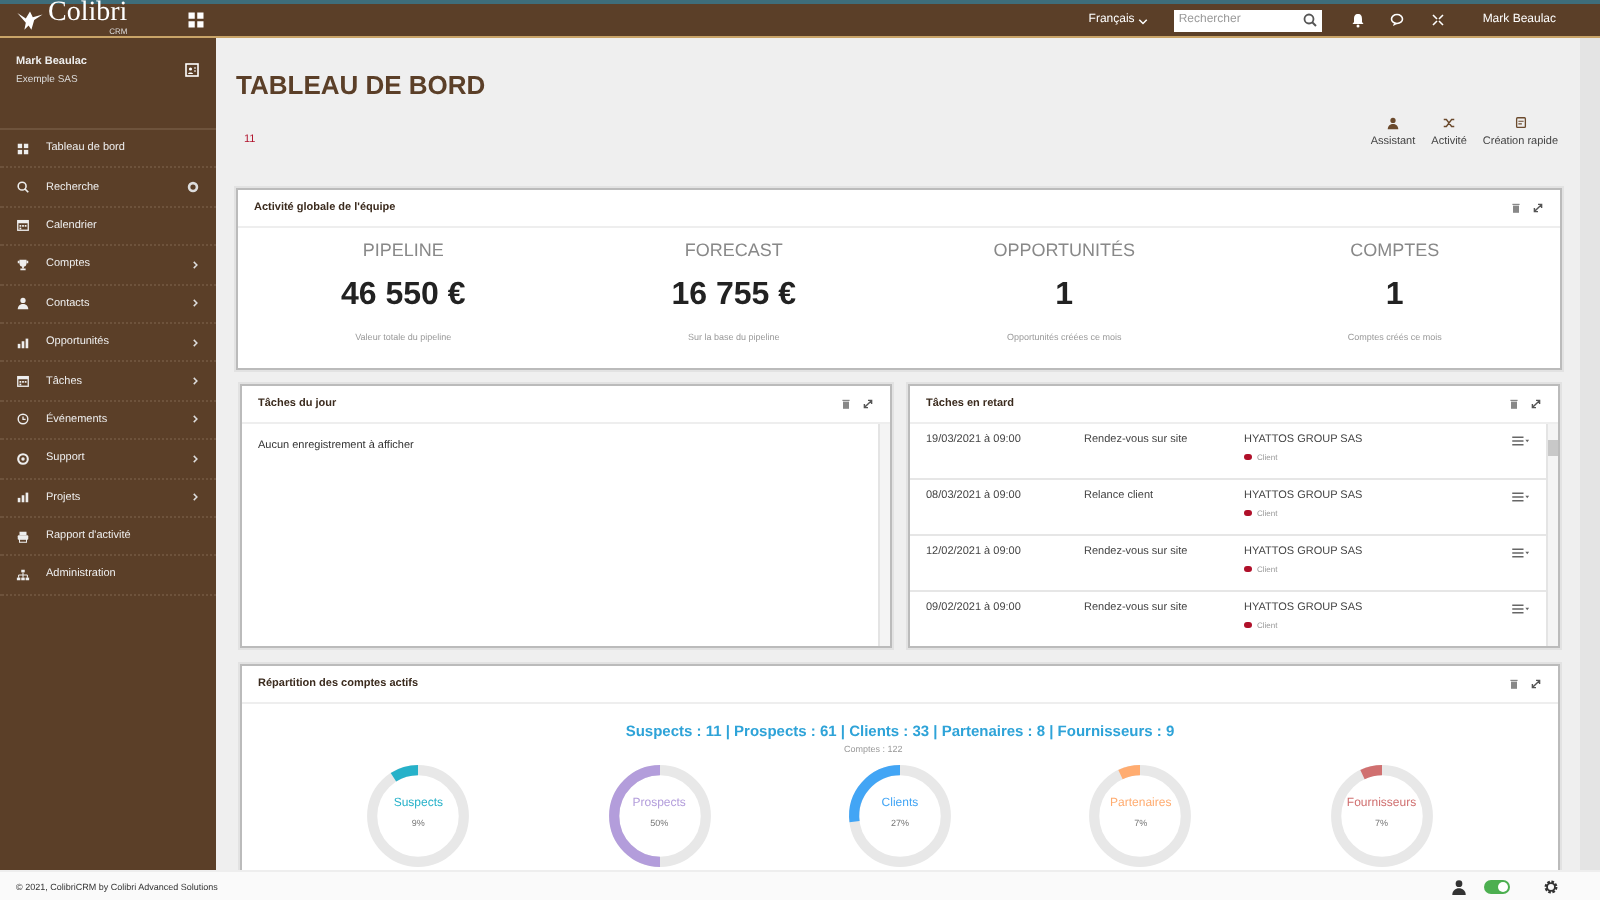  Describe the element at coordinates (1520, 123) in the screenshot. I see `note-icon` at that location.